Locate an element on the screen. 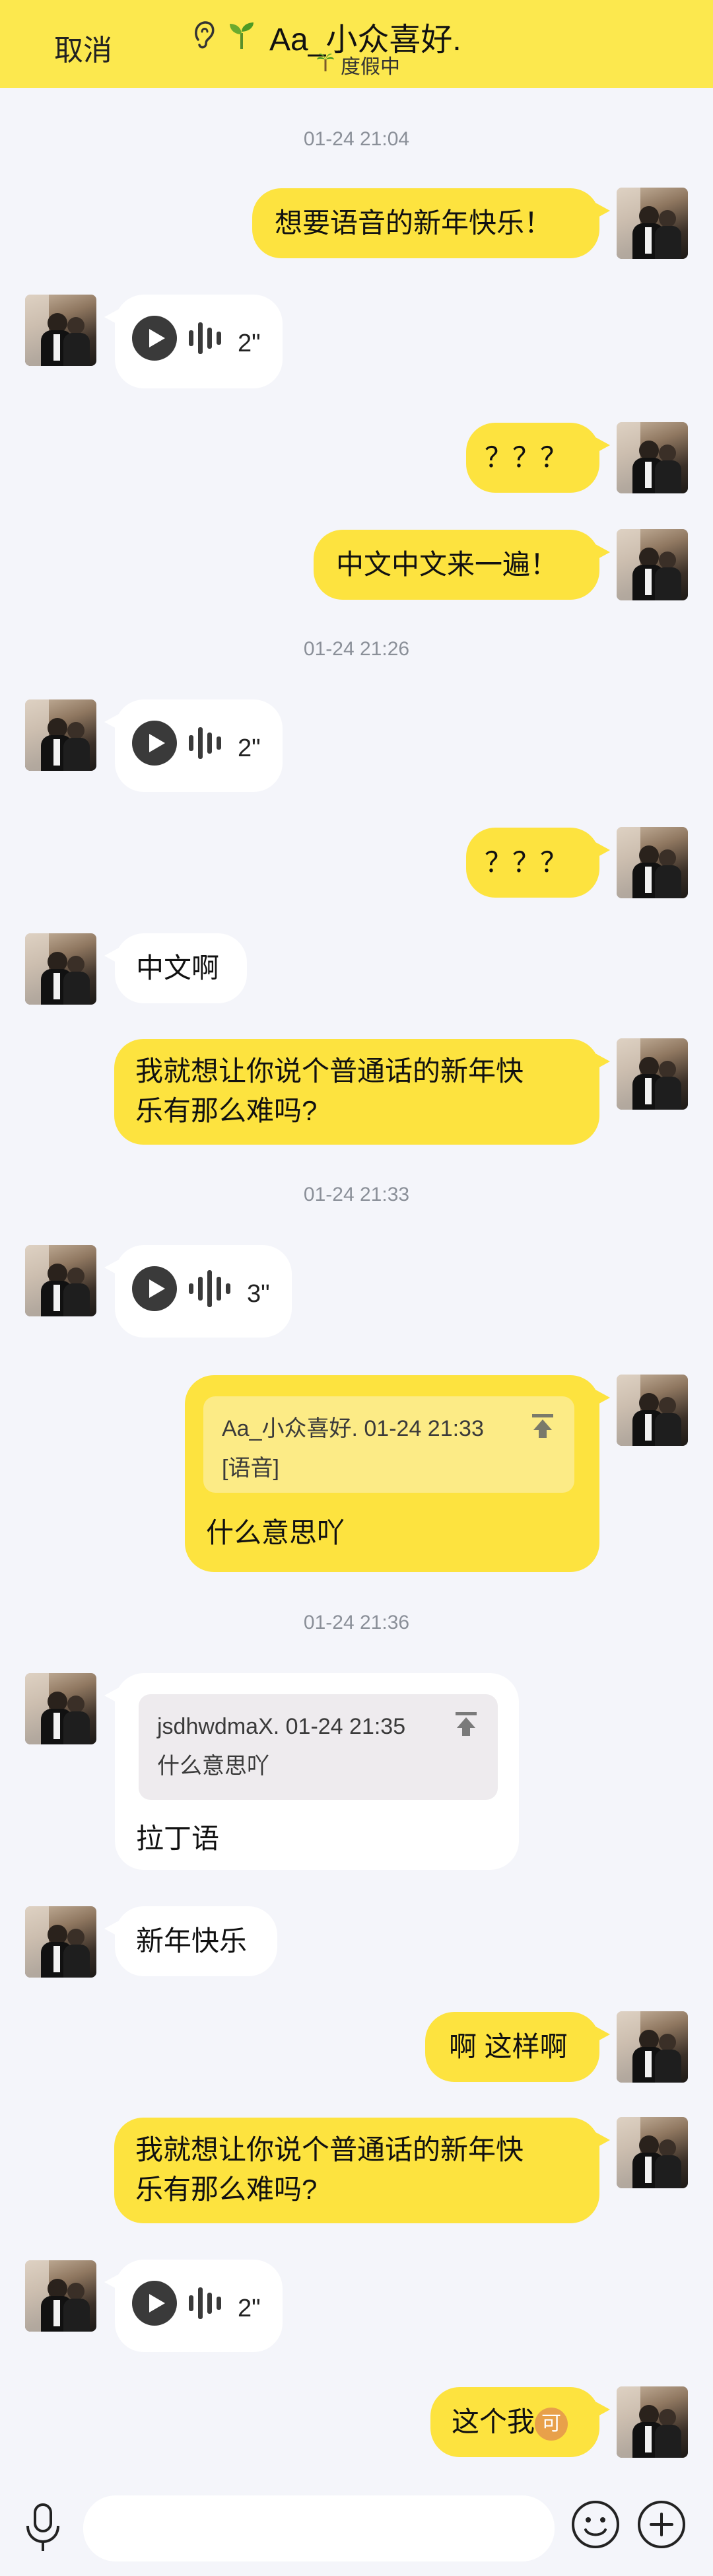  message-text: 中文啊 is located at coordinates (178, 968).